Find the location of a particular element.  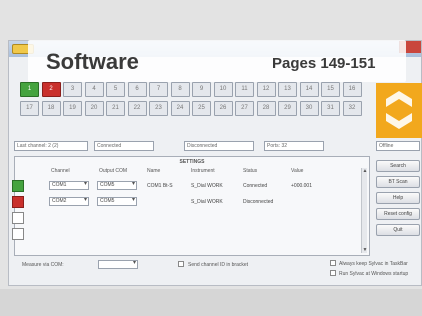

startup-label: Run Sylvac at Windows startup is located at coordinates (374, 274).